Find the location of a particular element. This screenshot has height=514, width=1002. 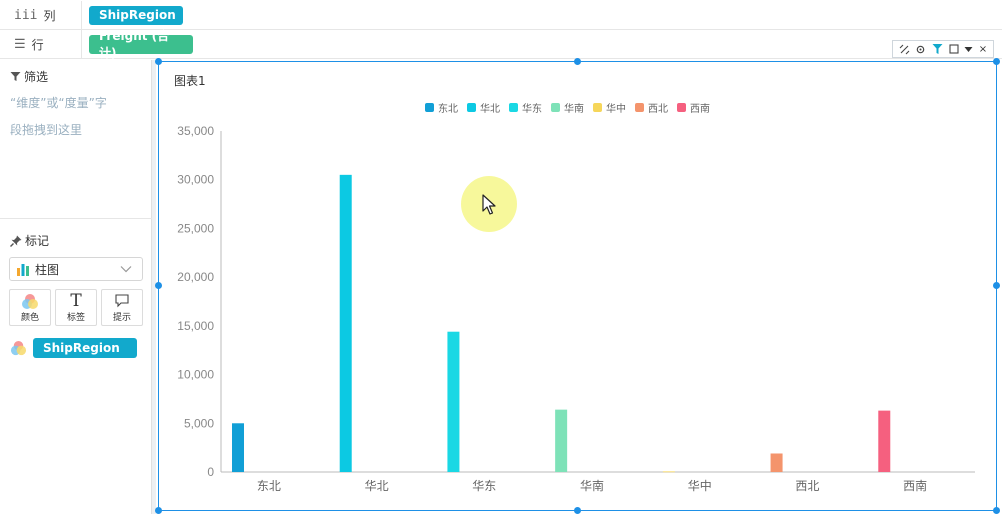

chart-toolbar: × is located at coordinates (943, 49).